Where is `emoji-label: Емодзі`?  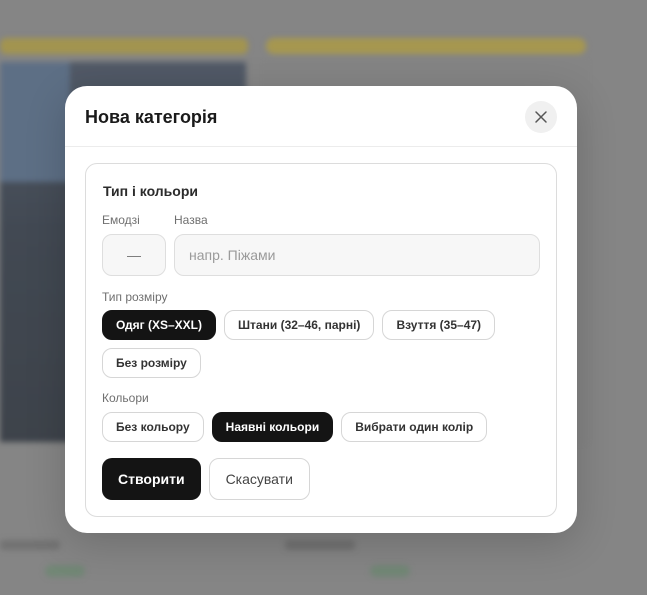
emoji-label: Емодзі is located at coordinates (121, 220).